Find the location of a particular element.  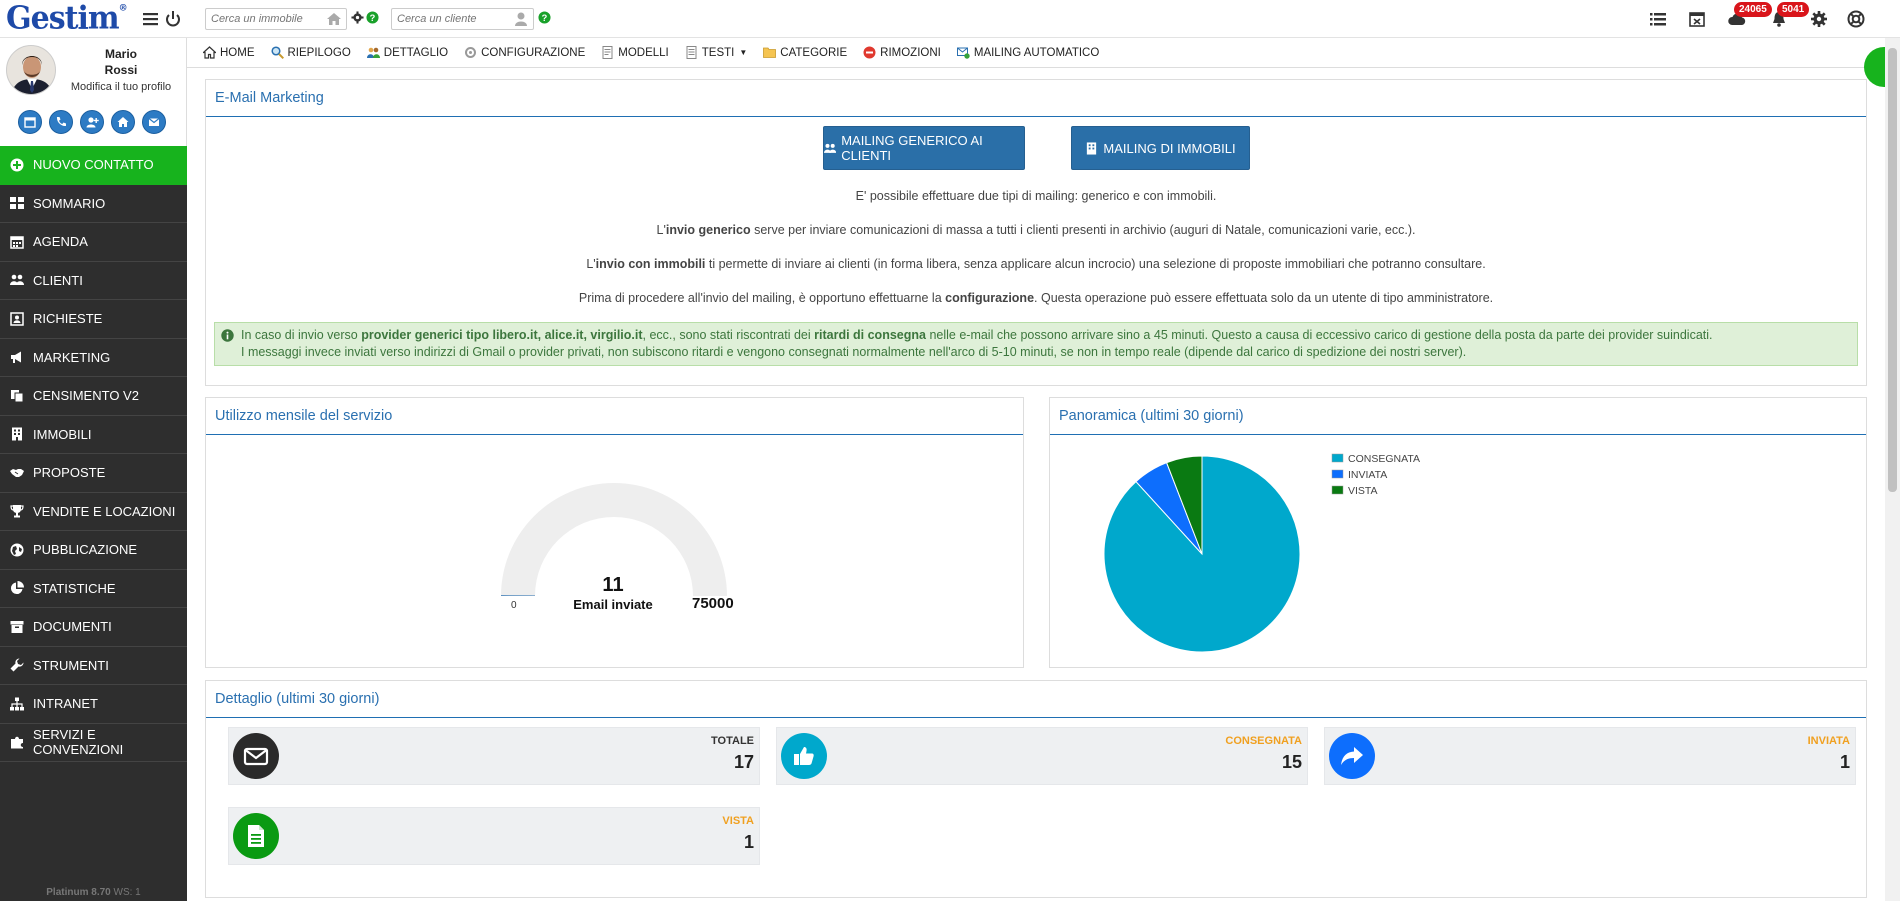

edit-profile-link: Modifica il tuo profilo is located at coordinates (121, 87).